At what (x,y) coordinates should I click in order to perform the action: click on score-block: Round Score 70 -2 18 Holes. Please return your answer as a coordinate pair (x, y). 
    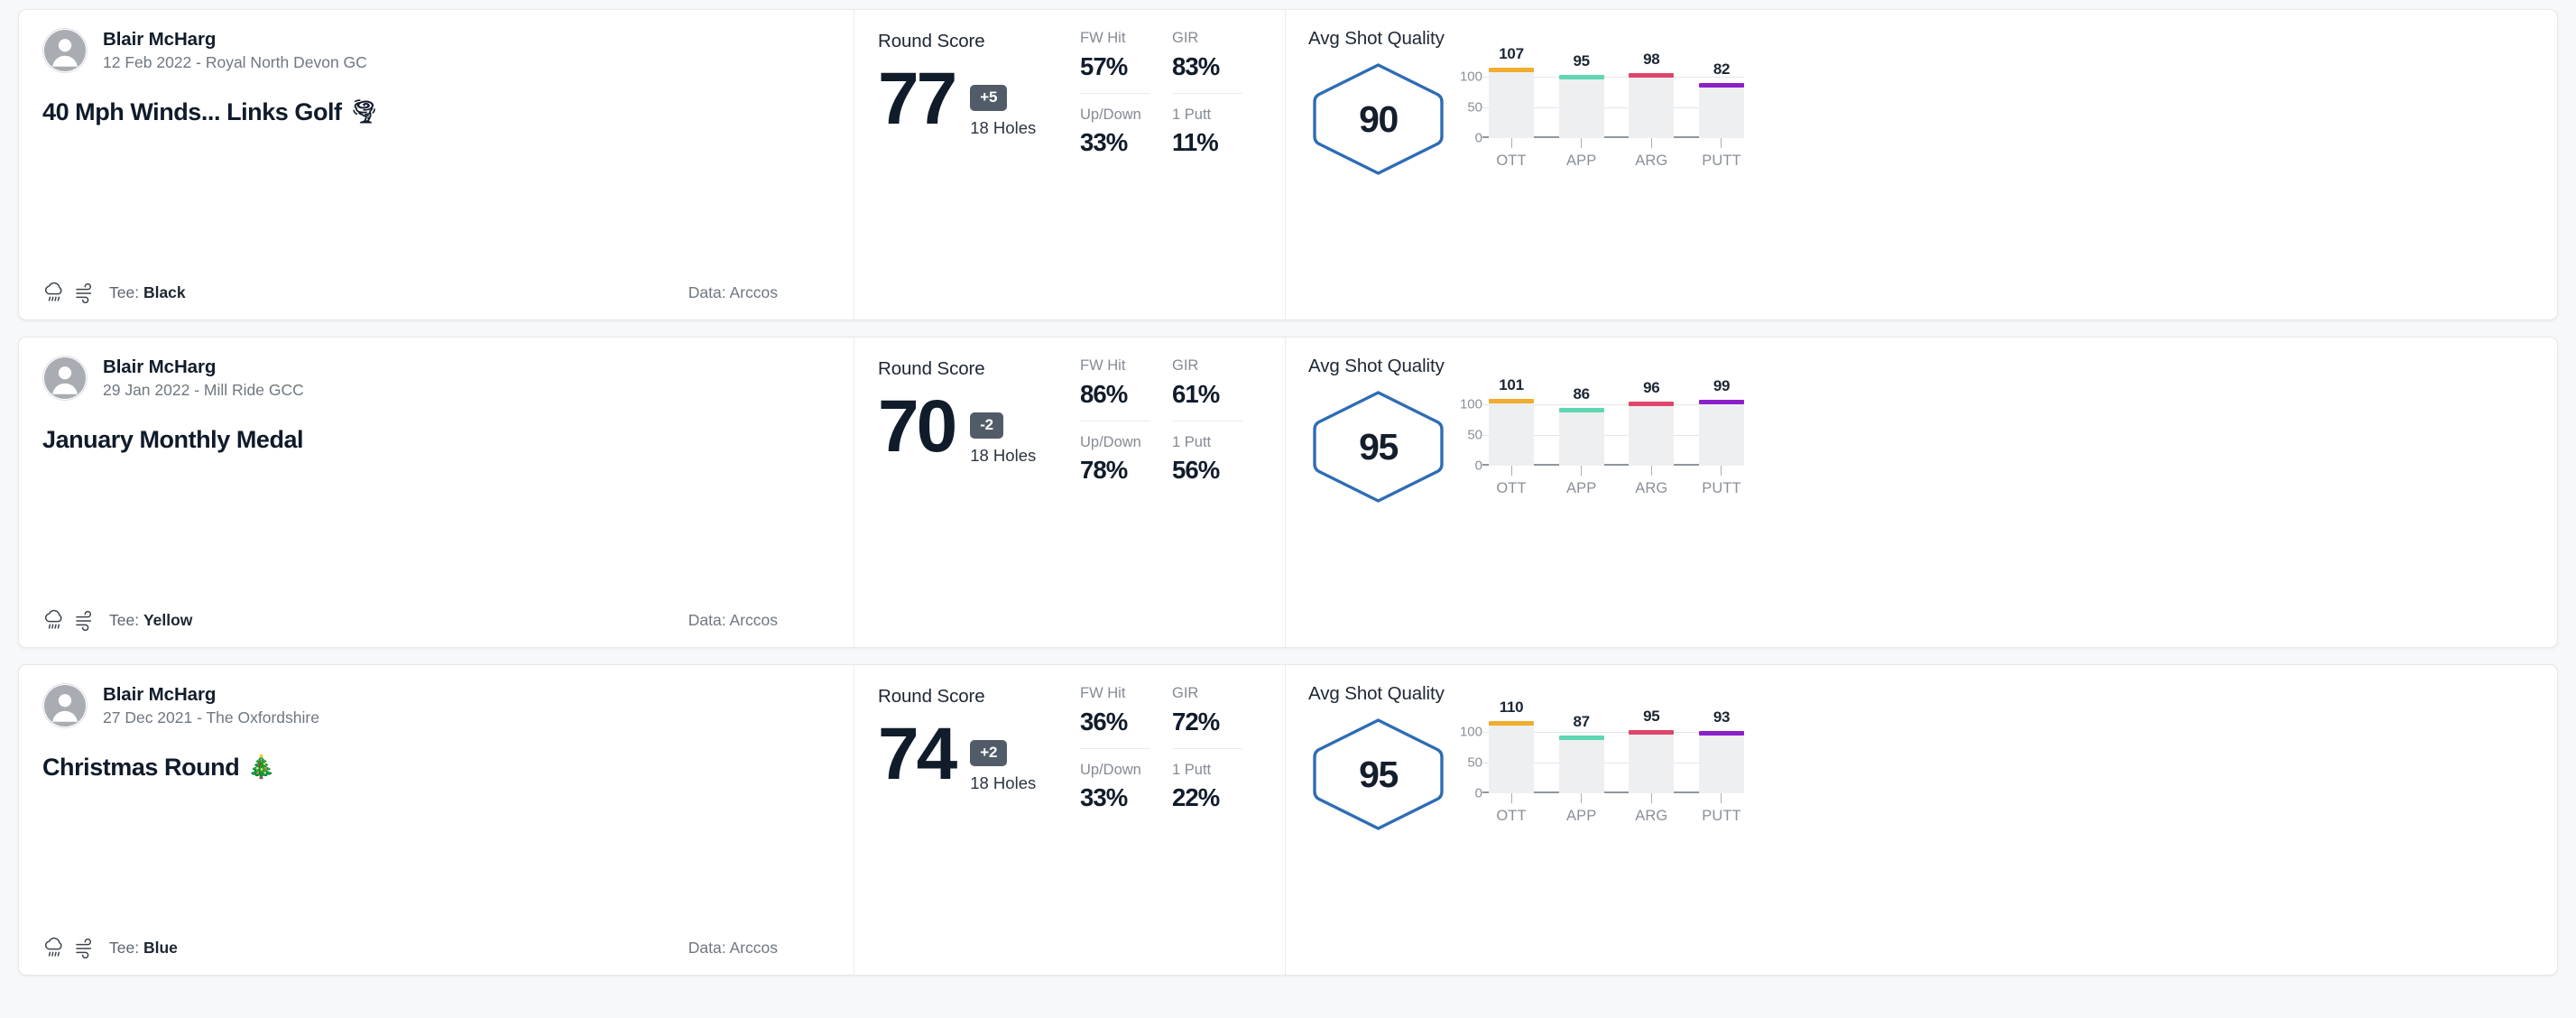
    Looking at the image, I should click on (976, 493).